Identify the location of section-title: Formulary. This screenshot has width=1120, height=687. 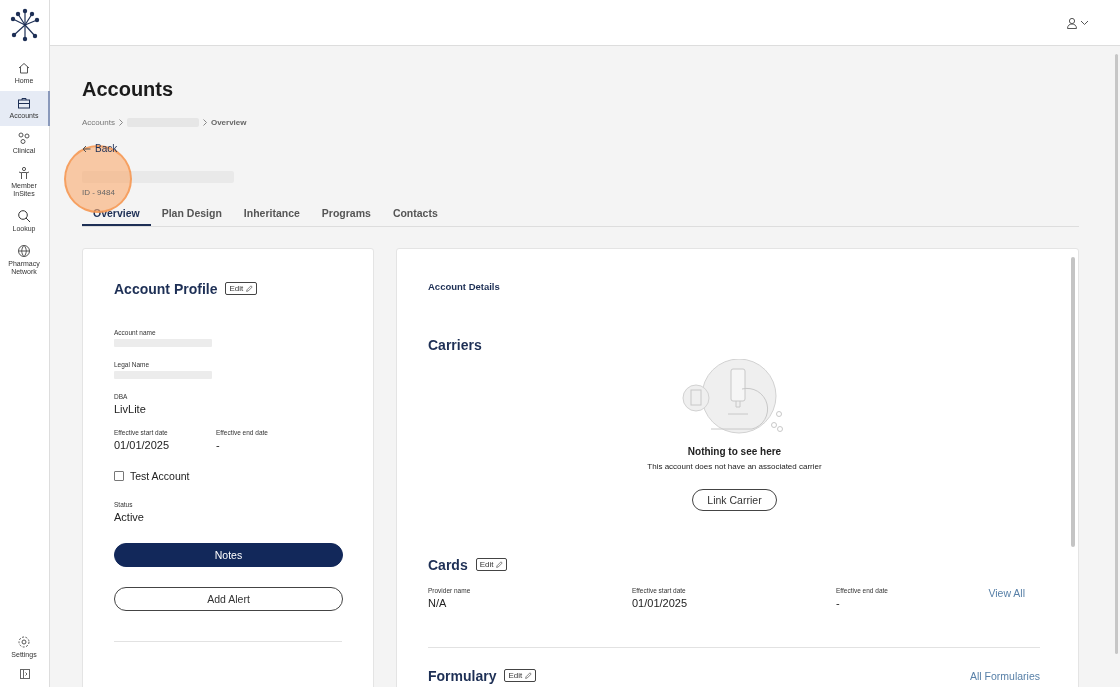
(462, 675).